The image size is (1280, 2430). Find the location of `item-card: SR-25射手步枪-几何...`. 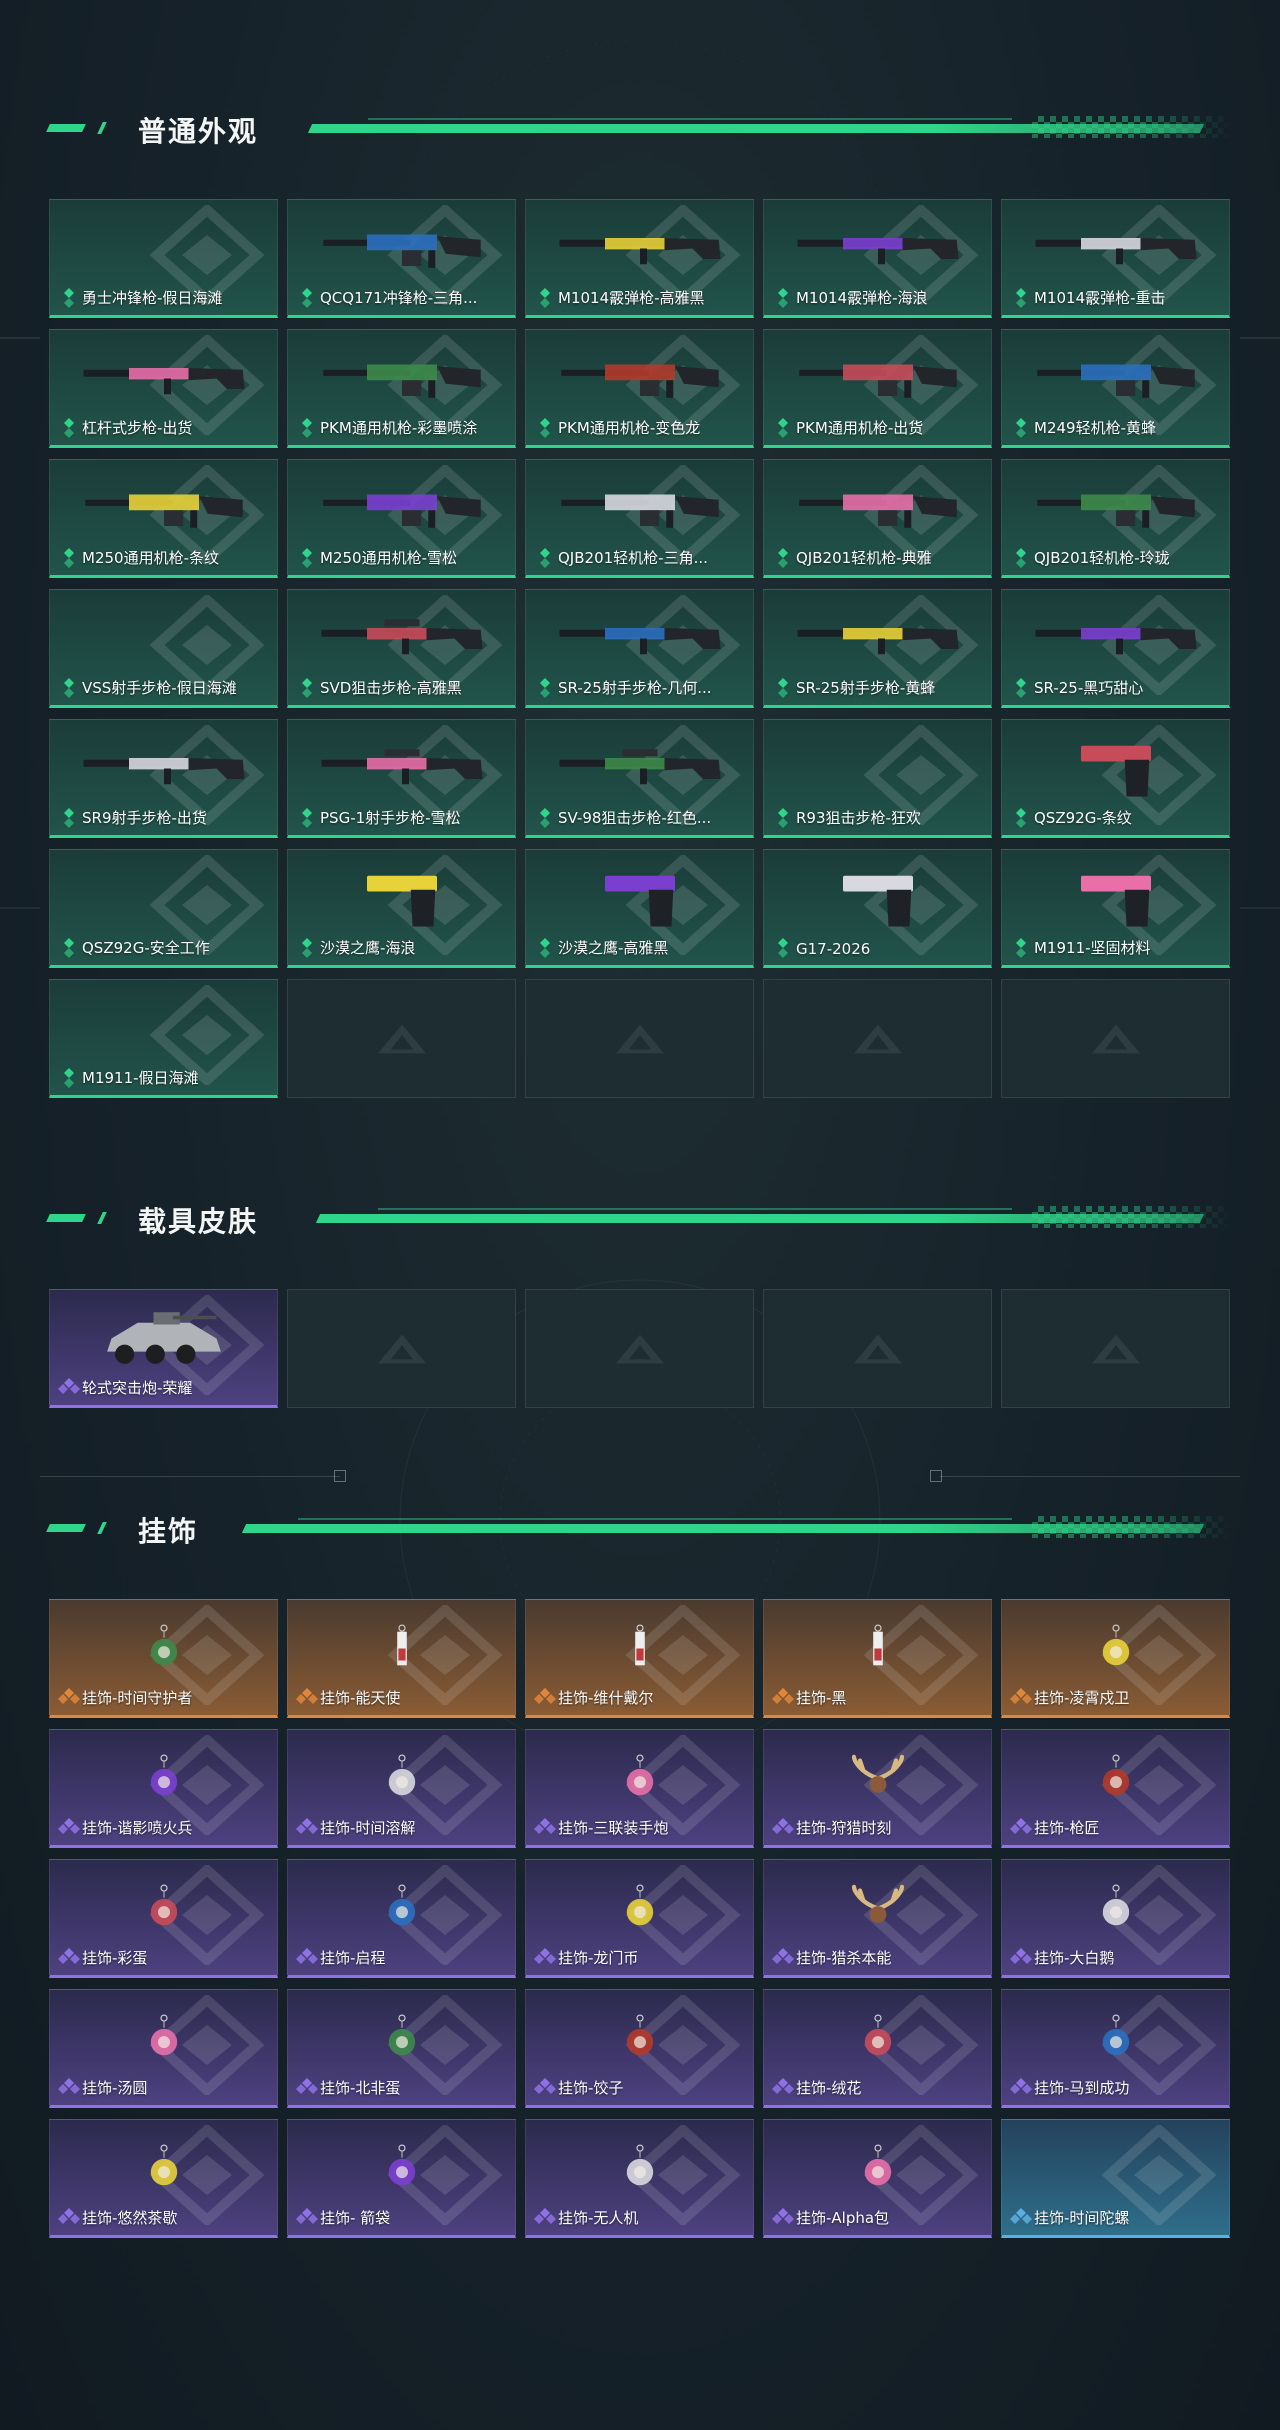

item-card: SR-25射手步枪-几何... is located at coordinates (639, 648).